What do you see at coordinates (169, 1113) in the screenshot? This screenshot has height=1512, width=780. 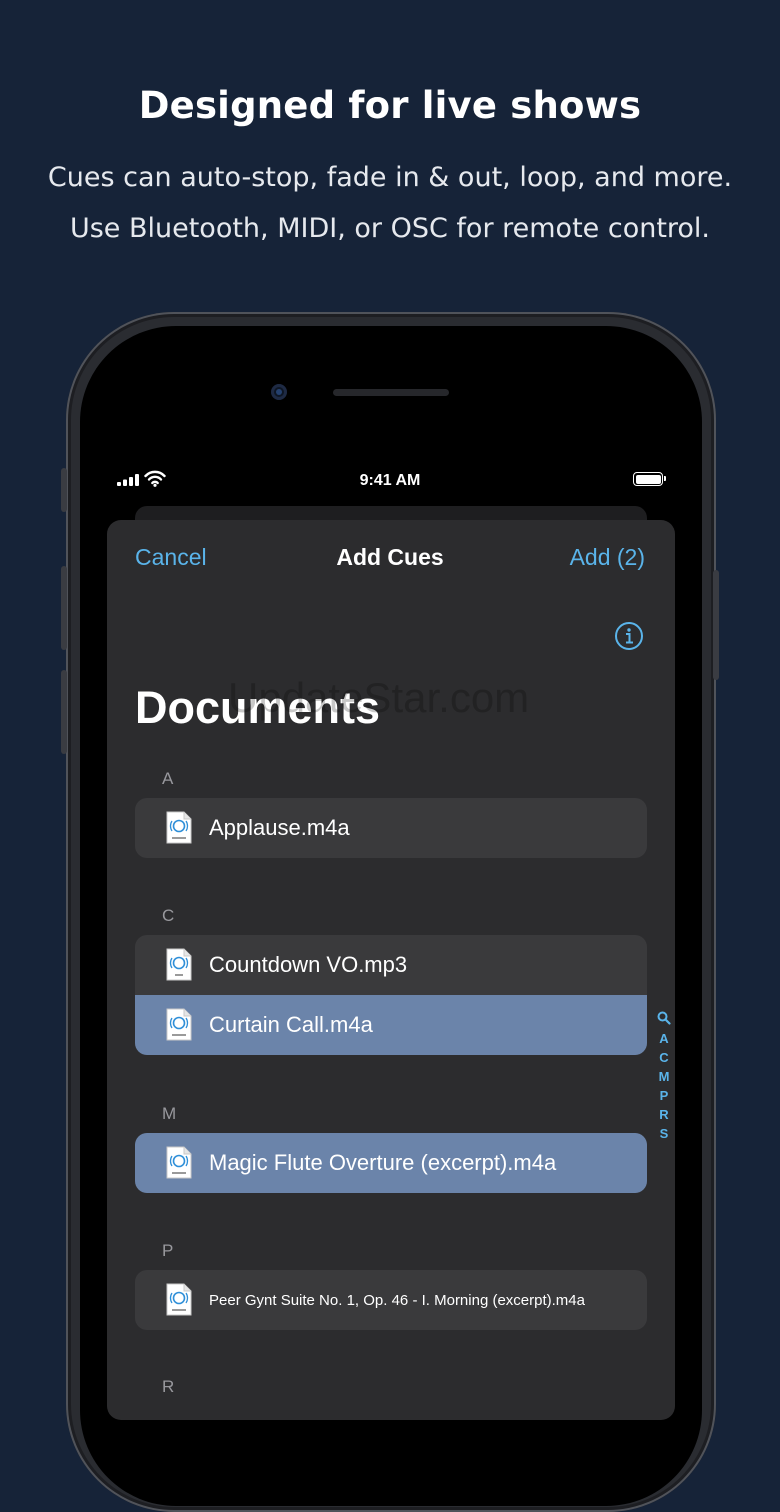 I see `section-header-m: M` at bounding box center [169, 1113].